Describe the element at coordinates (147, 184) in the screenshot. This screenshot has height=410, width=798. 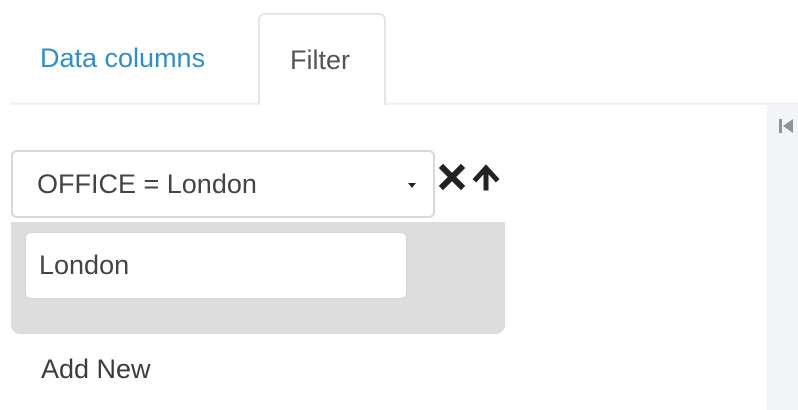
I see `filter-condition-value: OFFICE = London` at that location.